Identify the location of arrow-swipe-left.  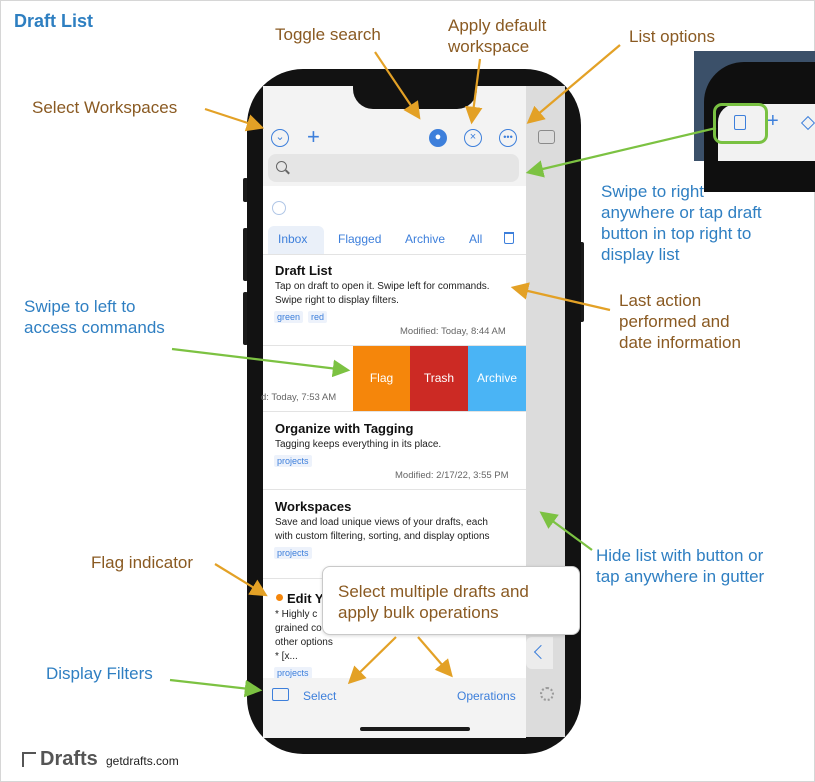
(261, 362).